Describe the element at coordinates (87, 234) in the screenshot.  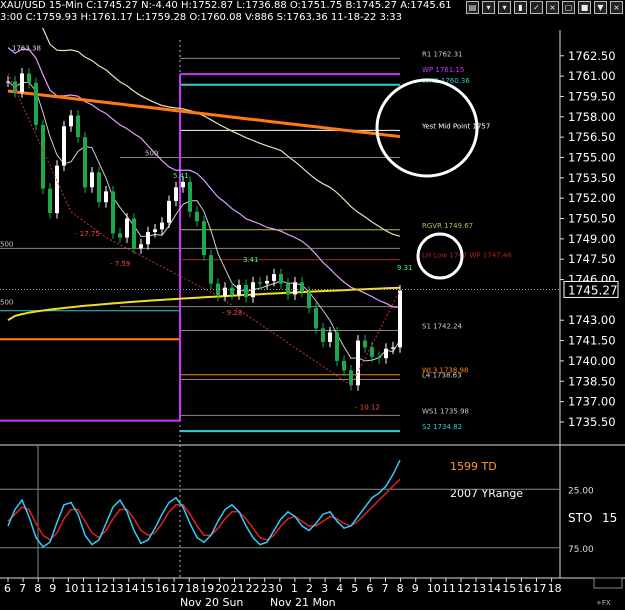
I see `zigzag-annotation: - 17.75` at that location.